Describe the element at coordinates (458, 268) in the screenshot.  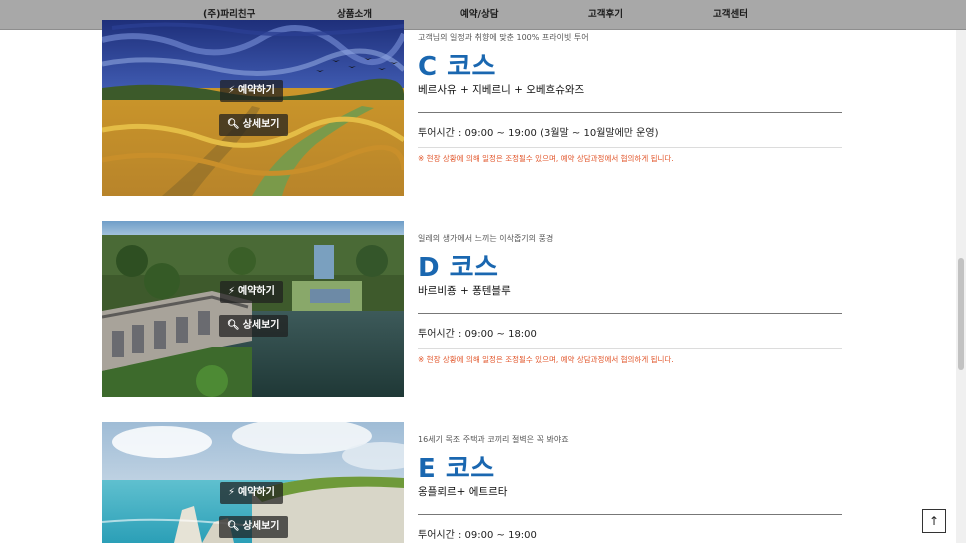
I see `course-title: D 코스` at that location.